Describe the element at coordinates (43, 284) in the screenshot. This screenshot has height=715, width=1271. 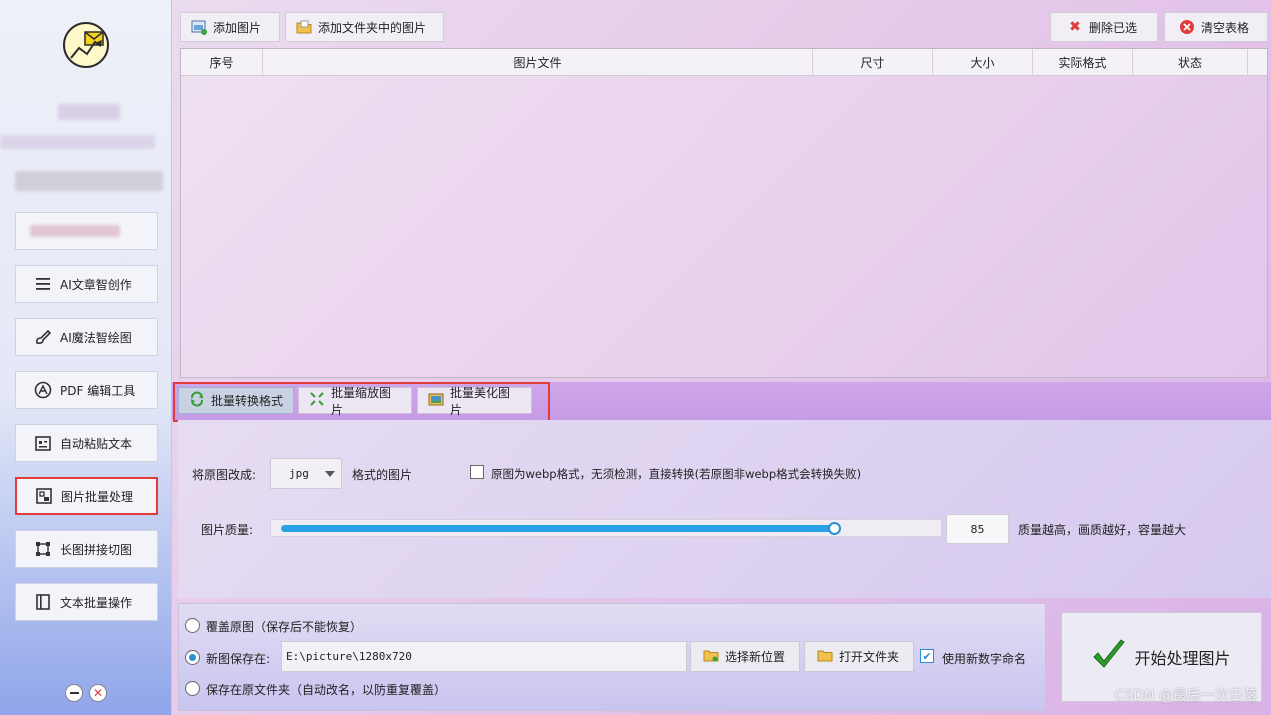
I see `list-icon` at that location.